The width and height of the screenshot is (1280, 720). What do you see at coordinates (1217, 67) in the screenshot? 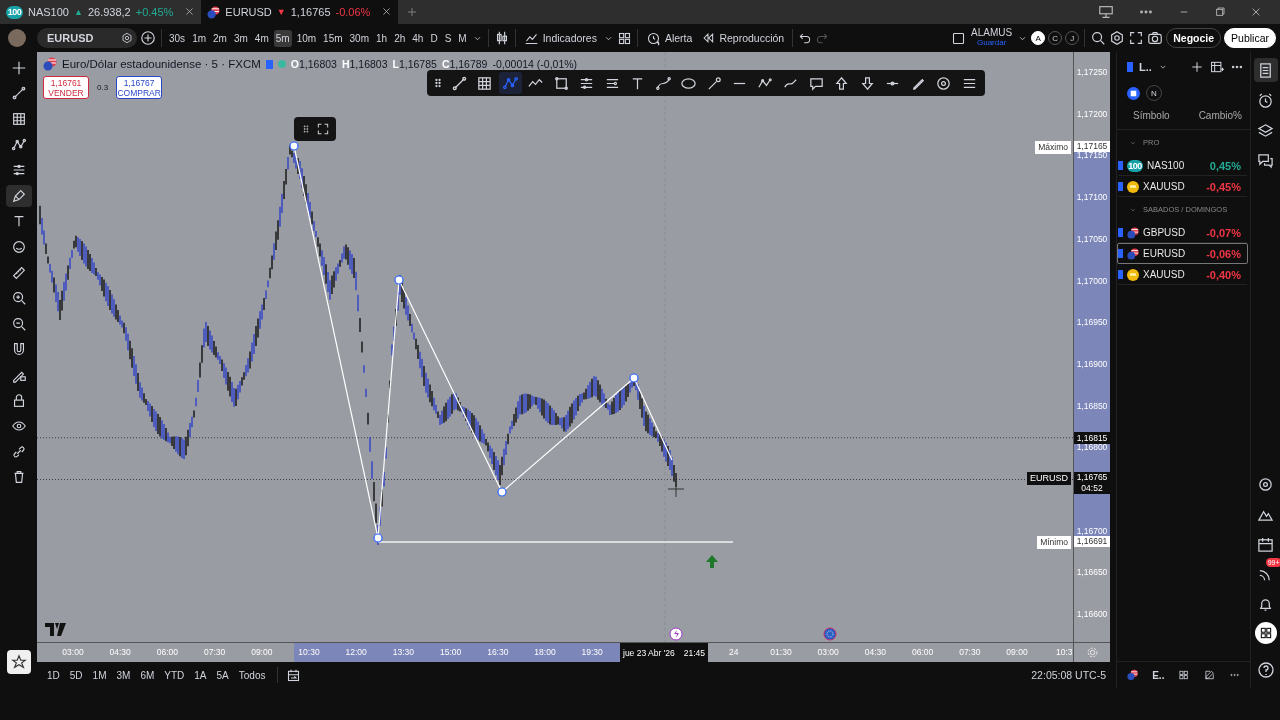
I see `table-icon` at bounding box center [1217, 67].